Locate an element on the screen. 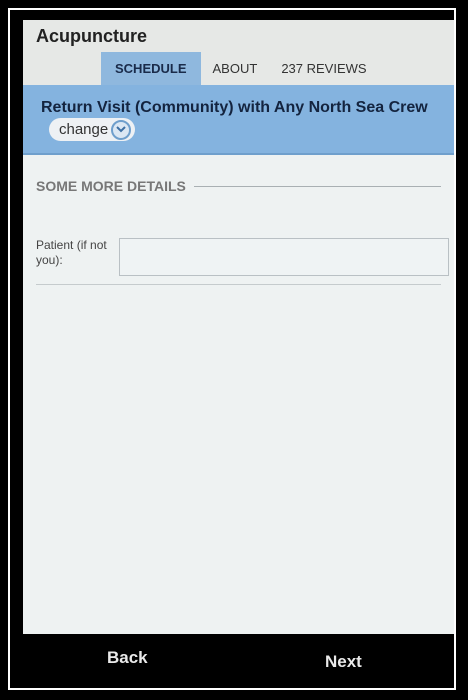 The image size is (468, 700). field-divider is located at coordinates (238, 284).